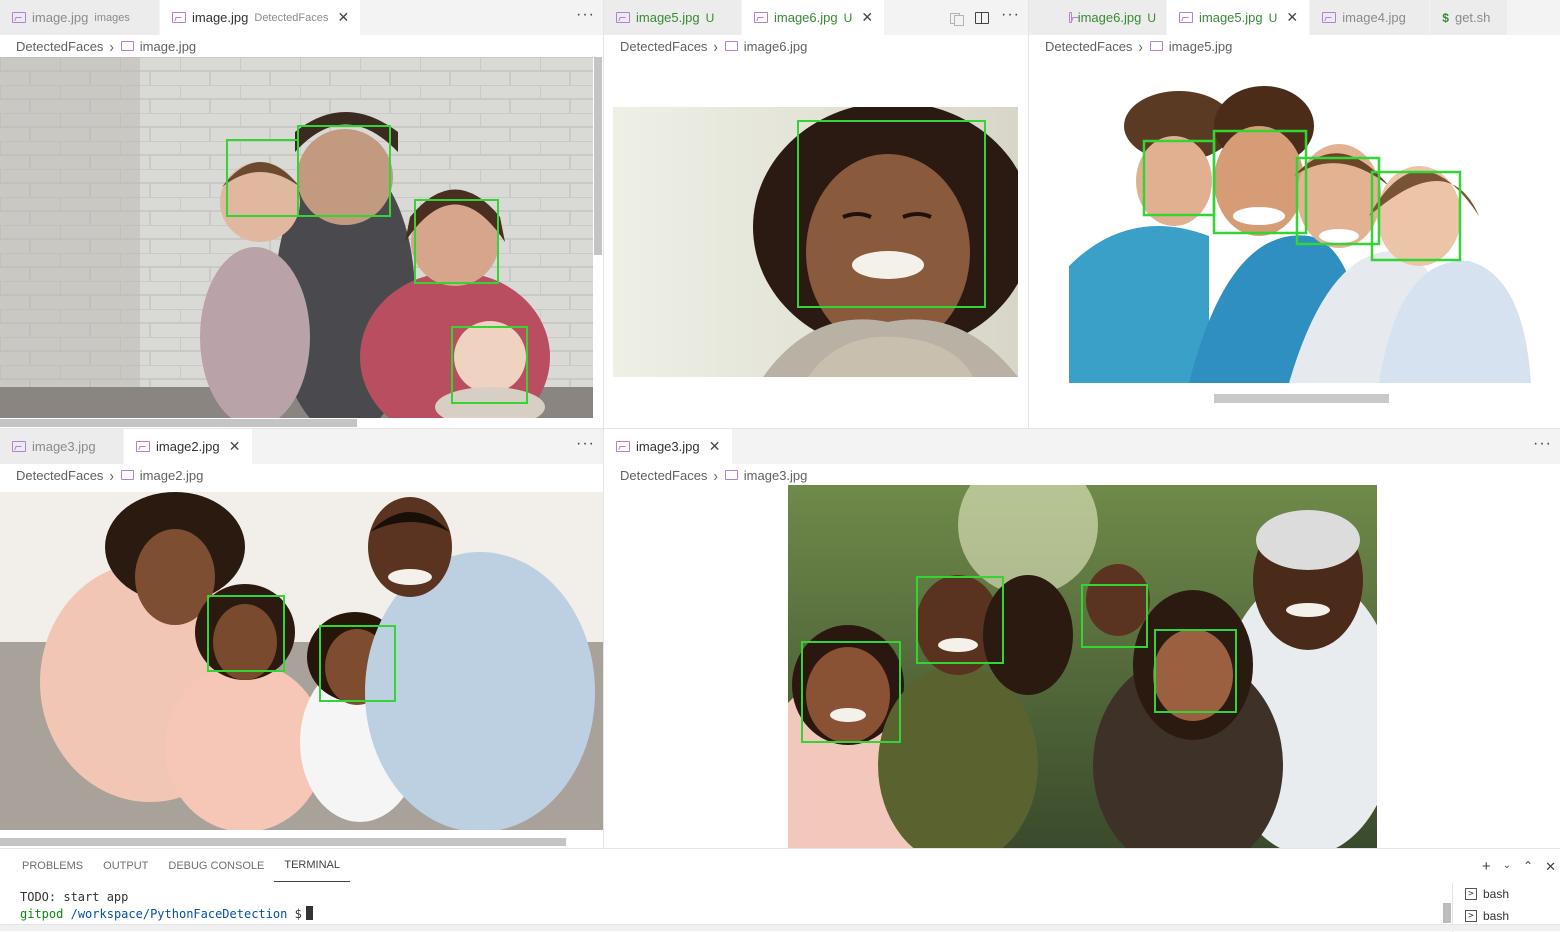 The image size is (1560, 932). I want to click on tab-label: get.sh, so click(1472, 17).